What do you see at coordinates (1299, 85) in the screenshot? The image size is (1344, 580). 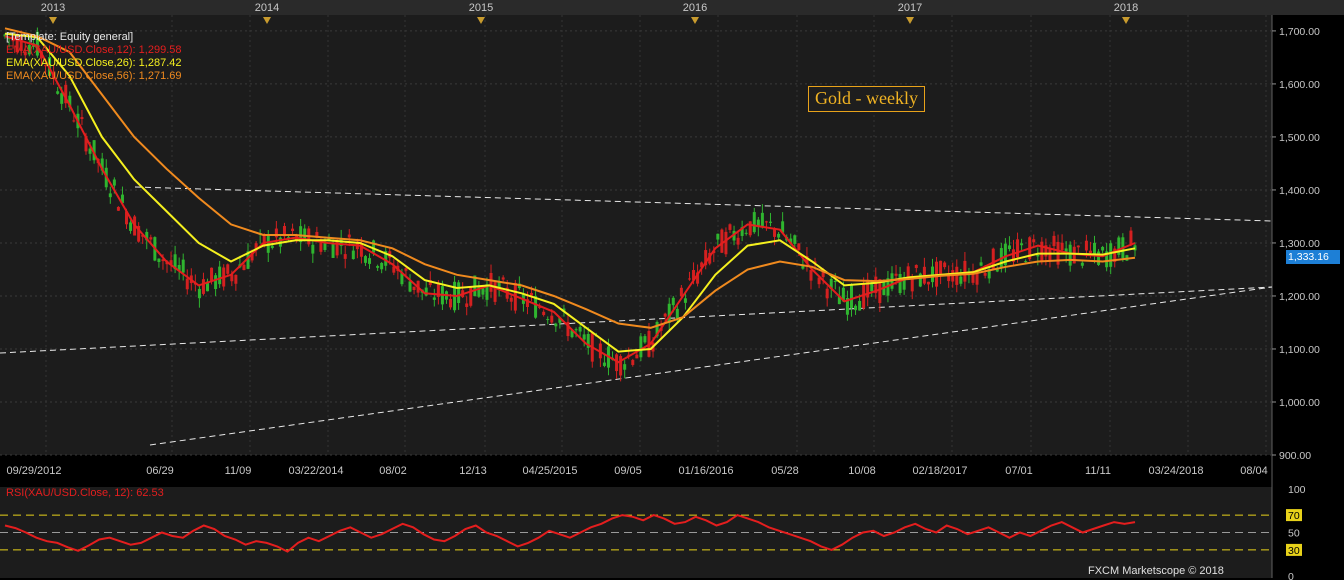 I see `price-tick-label: 1,600.00` at bounding box center [1299, 85].